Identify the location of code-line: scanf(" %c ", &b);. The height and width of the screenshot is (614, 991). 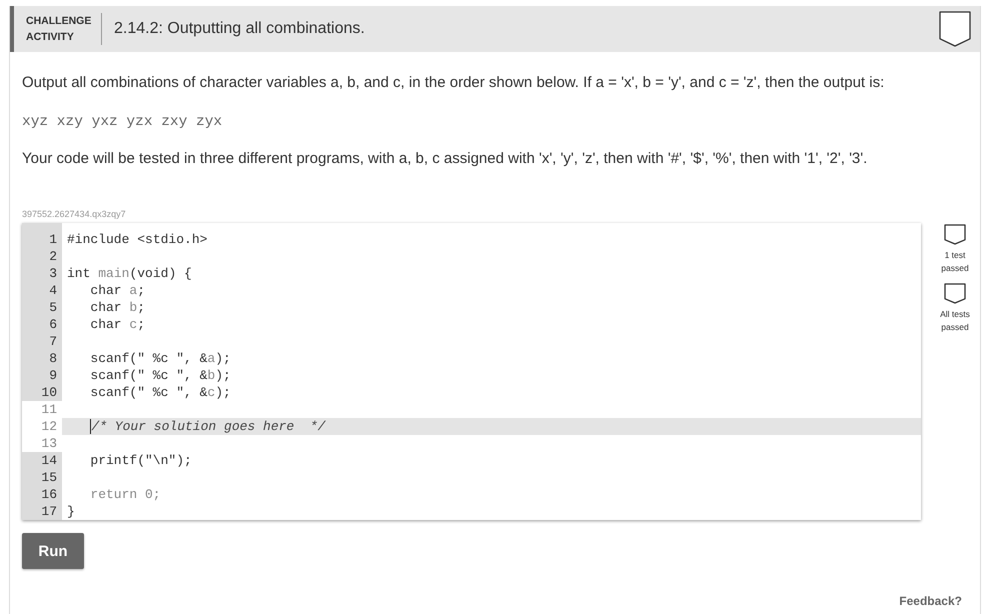
(160, 375).